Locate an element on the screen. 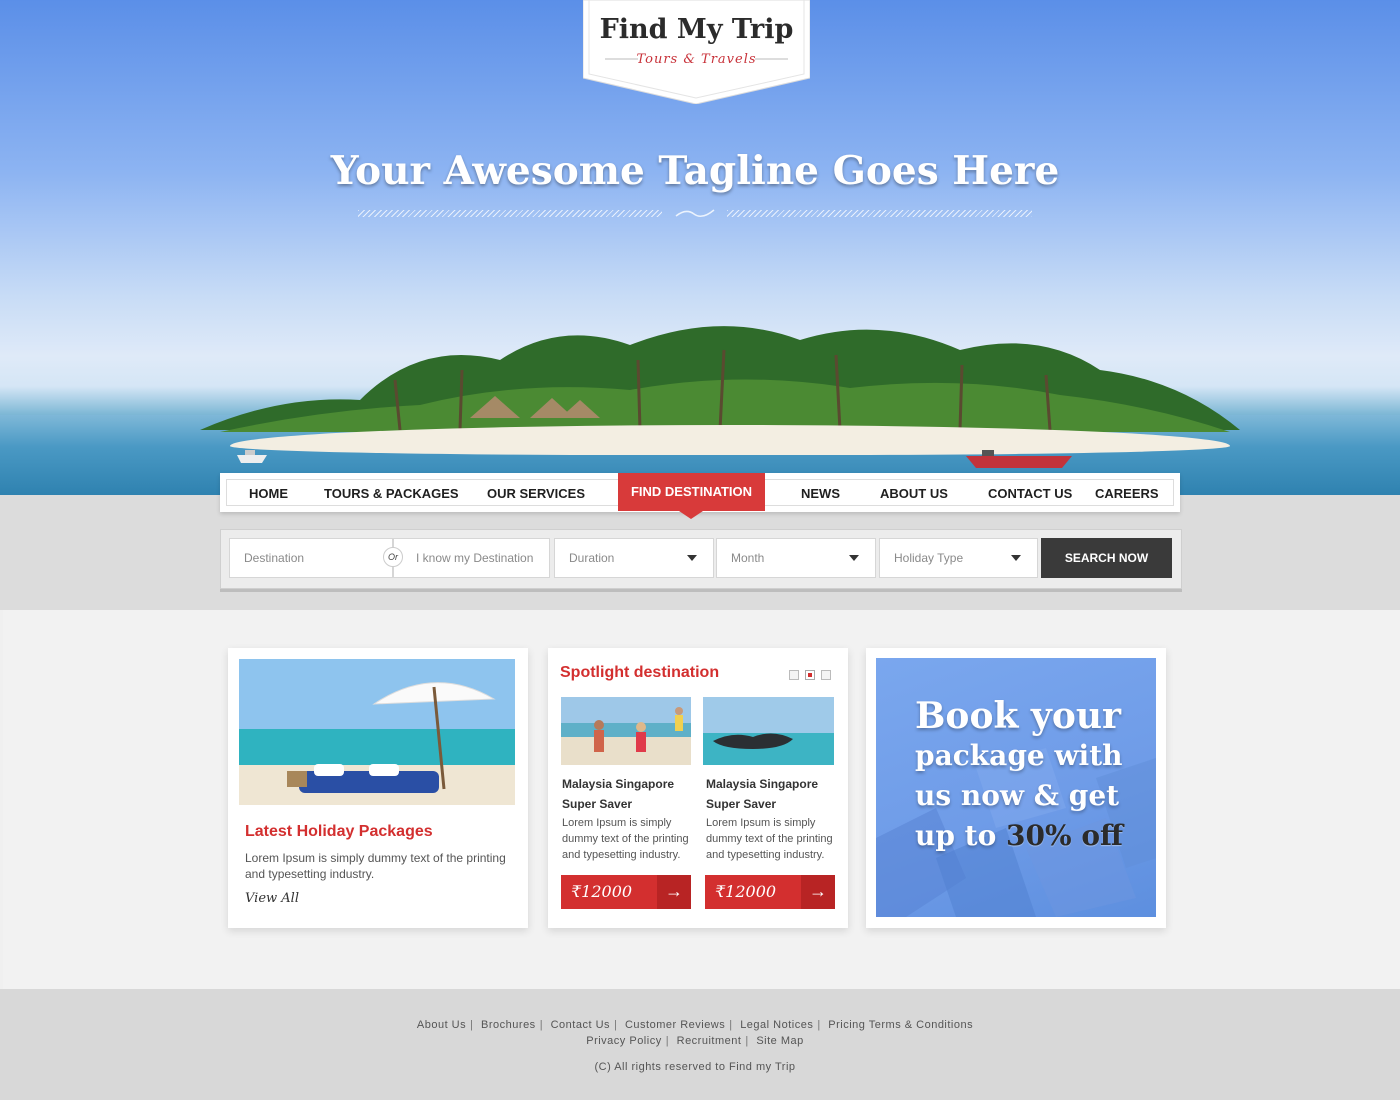 Image resolution: width=1400 pixels, height=1100 pixels. holiday-type-select: Holiday Type is located at coordinates (958, 558).